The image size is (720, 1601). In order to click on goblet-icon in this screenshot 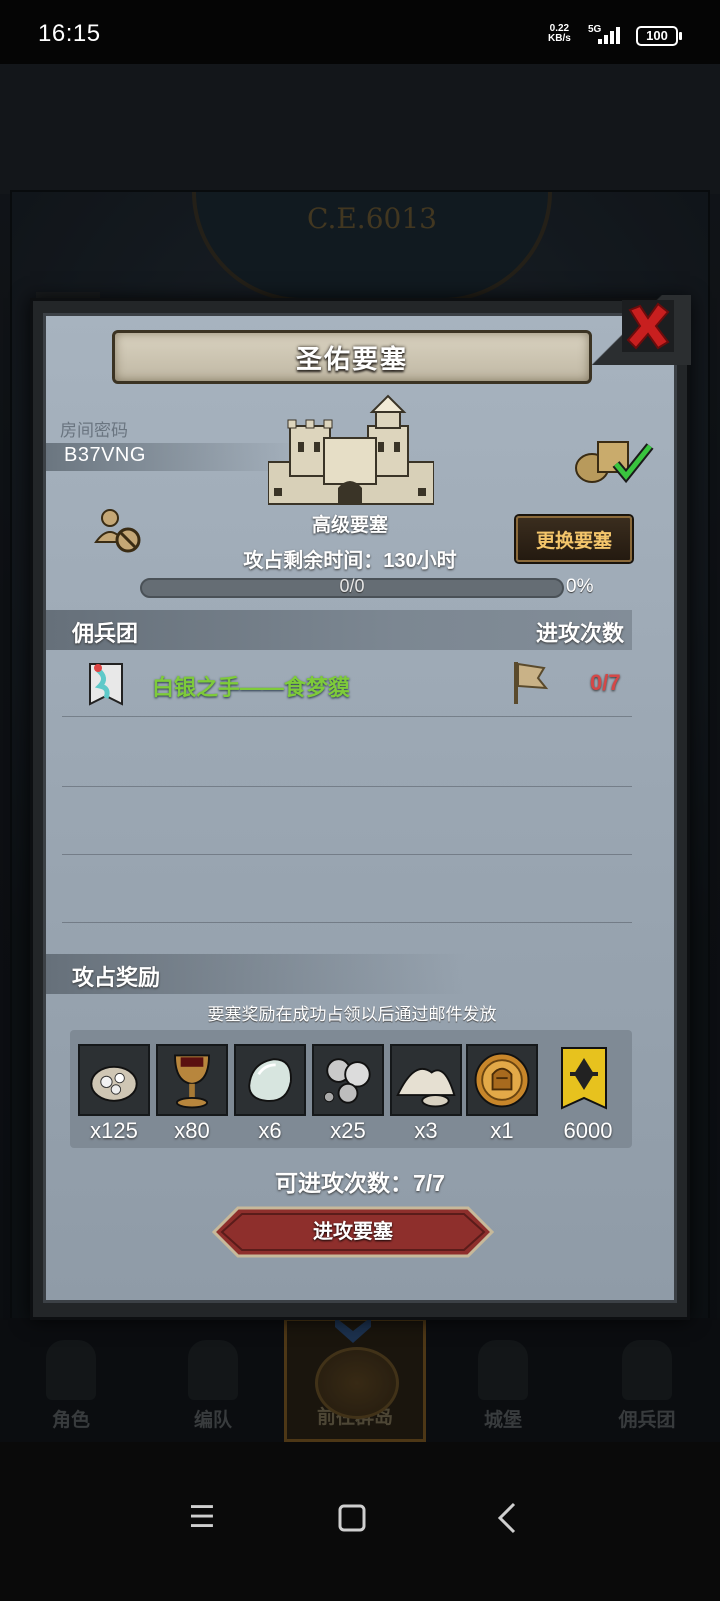, I will do `click(192, 1081)`.